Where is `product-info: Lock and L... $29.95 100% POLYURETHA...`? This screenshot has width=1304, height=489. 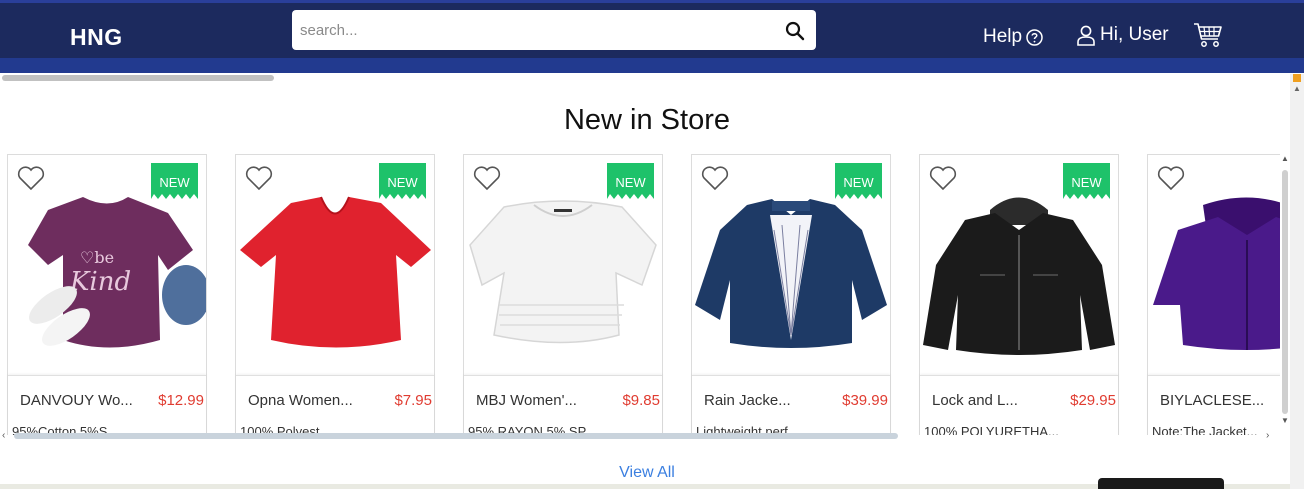 product-info: Lock and L... $29.95 100% POLYURETHA... is located at coordinates (1019, 405).